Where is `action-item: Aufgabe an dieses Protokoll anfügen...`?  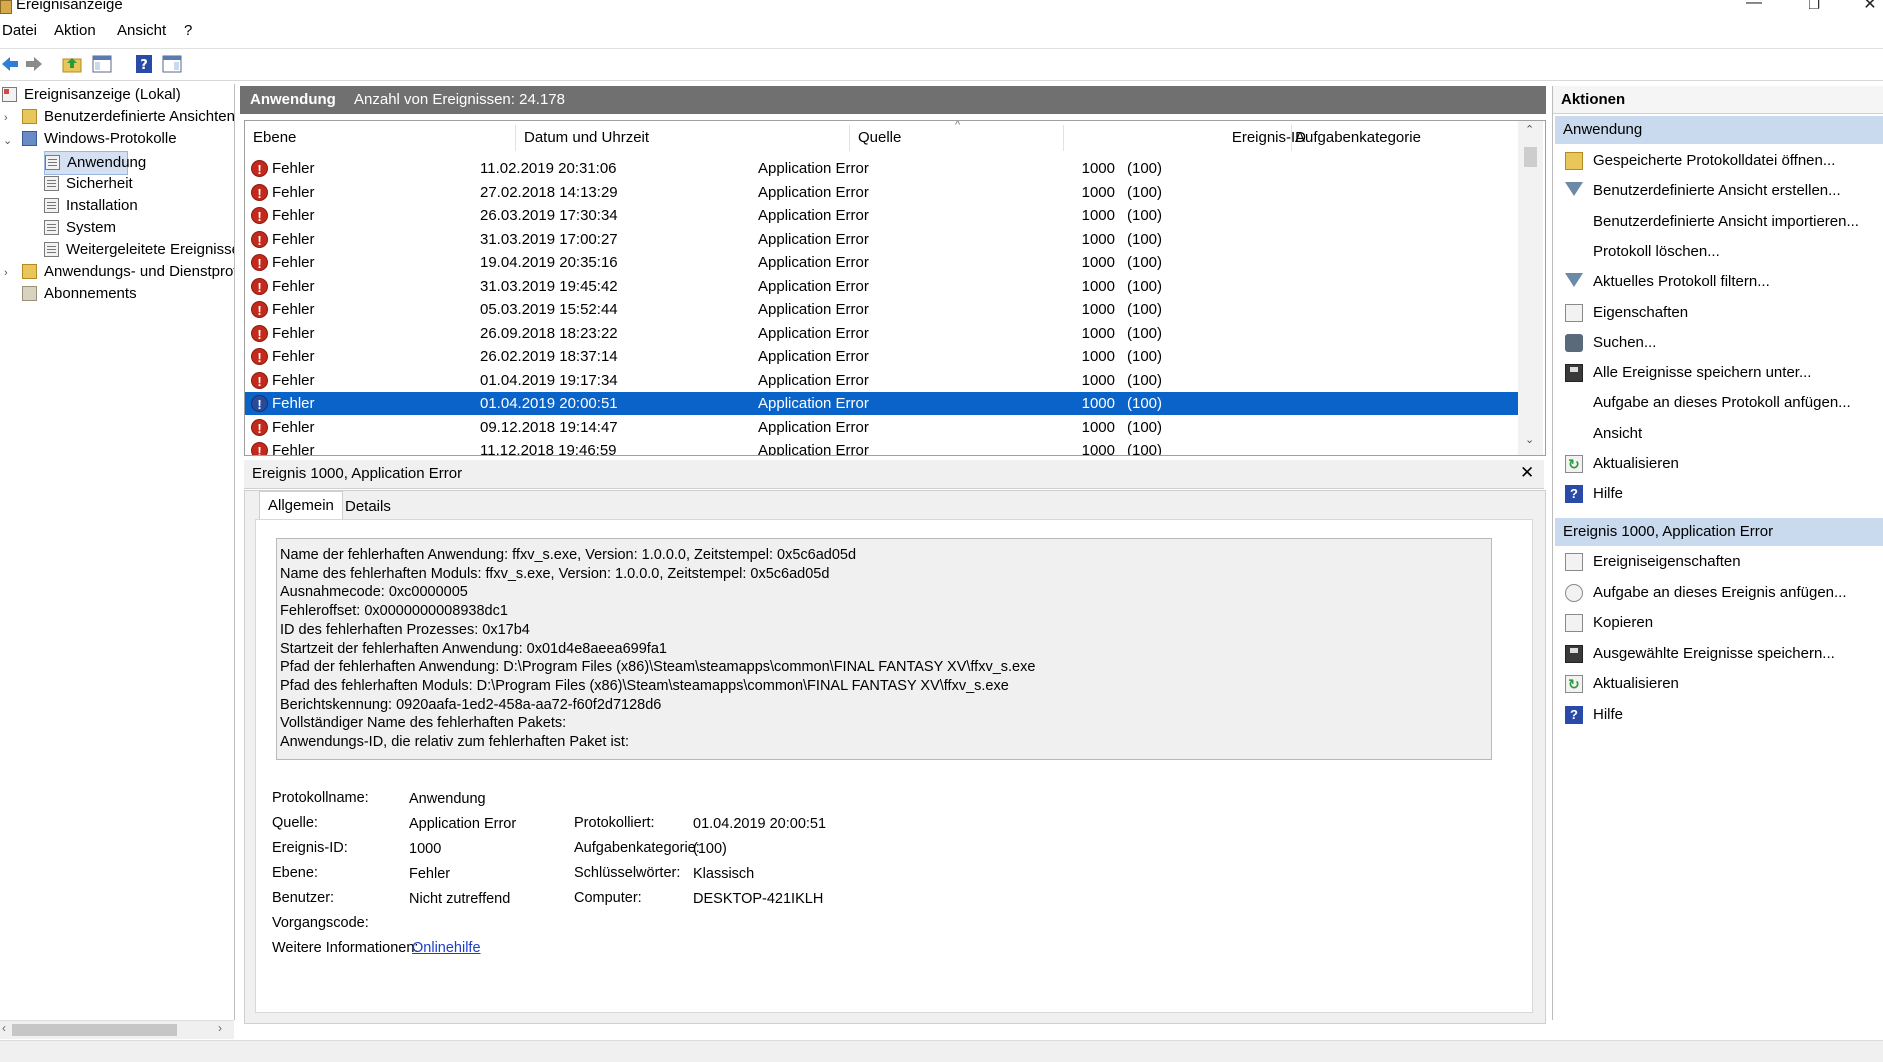 action-item: Aufgabe an dieses Protokoll anfügen... is located at coordinates (1718, 403).